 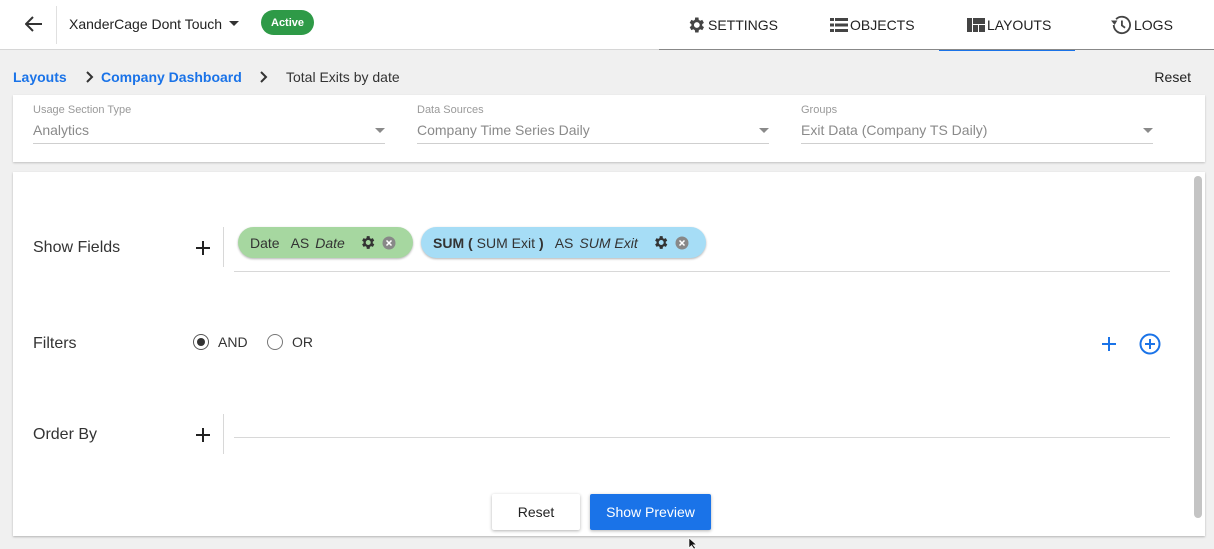 I want to click on breadcrumb-layouts: Layouts, so click(x=40, y=77).